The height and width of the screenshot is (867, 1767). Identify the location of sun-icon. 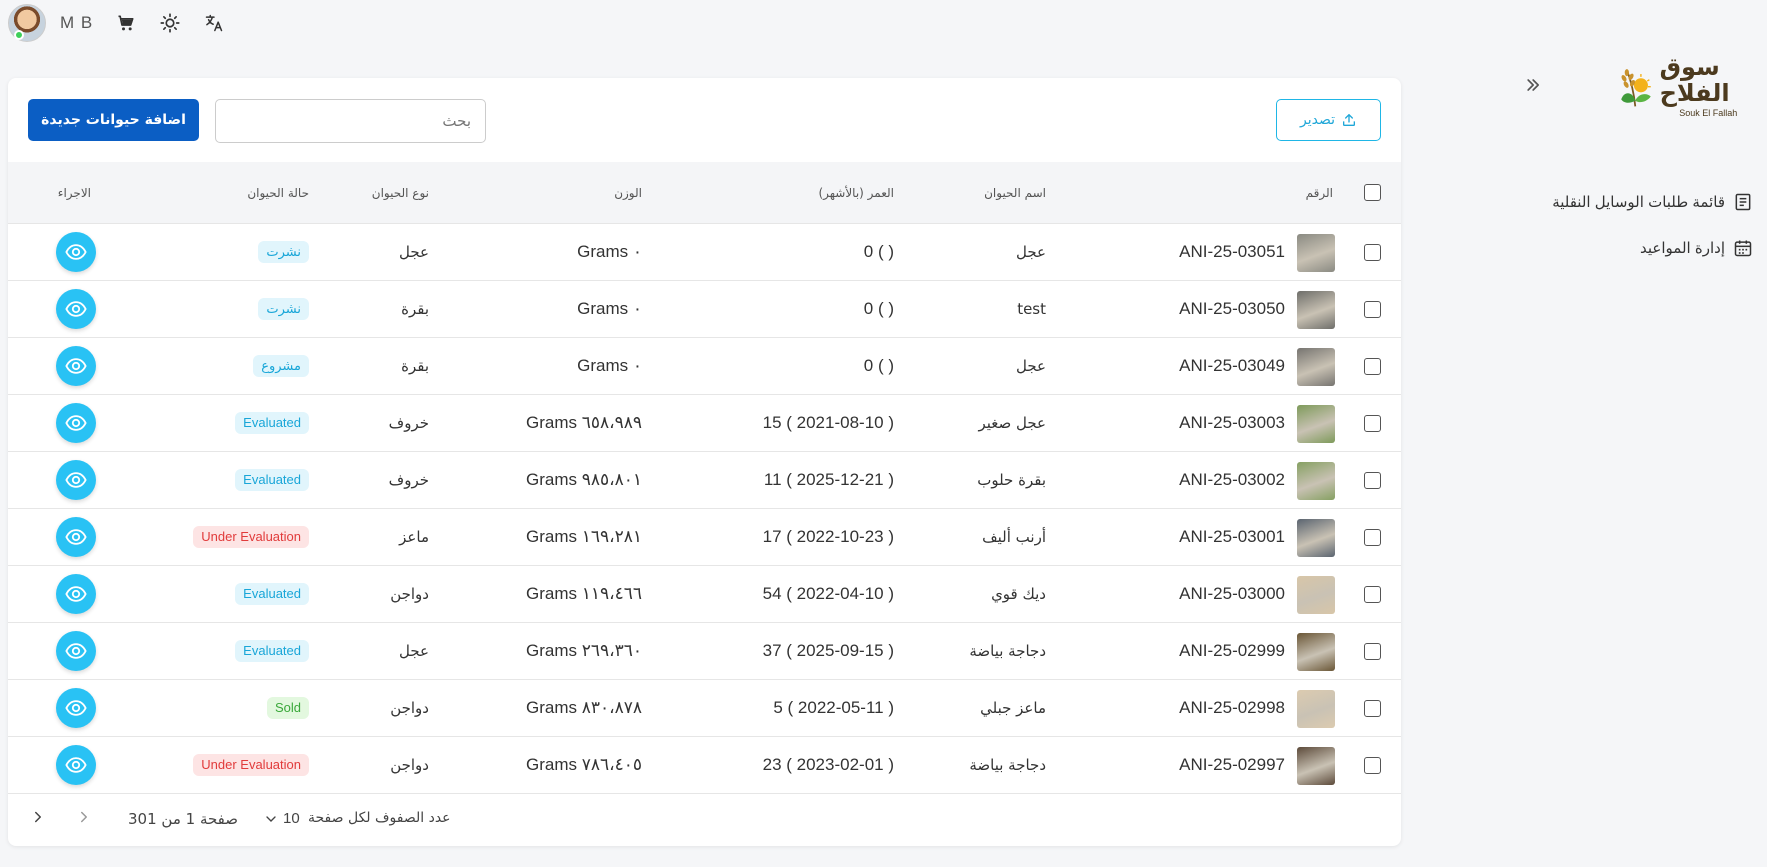
(170, 23).